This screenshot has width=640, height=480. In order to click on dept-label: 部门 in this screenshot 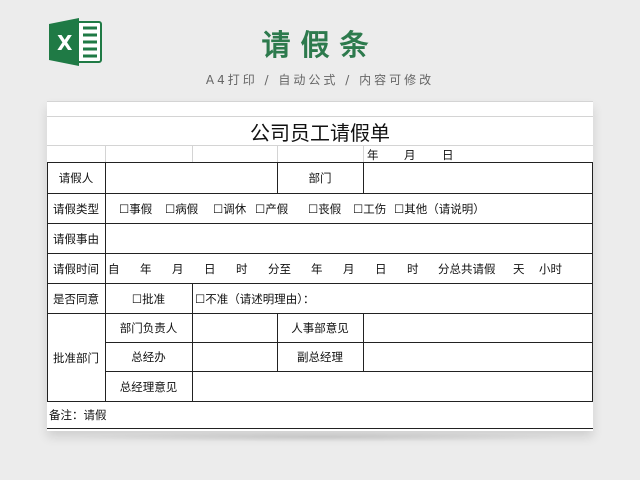, I will do `click(320, 178)`.